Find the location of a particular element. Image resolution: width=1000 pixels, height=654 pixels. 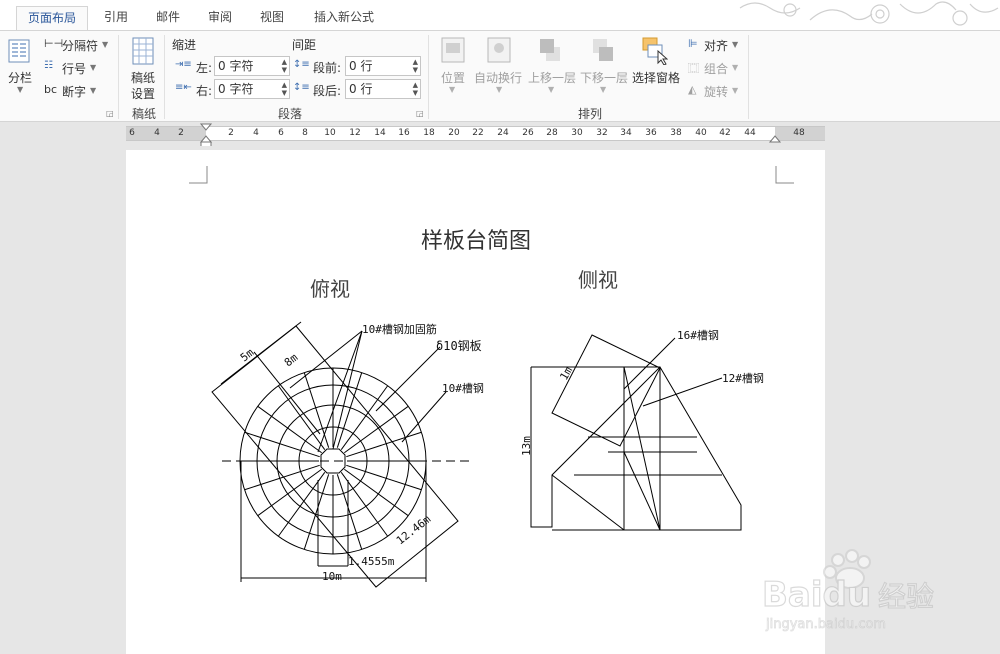

label-channel-reinforce: 10#槽钢加固筋 is located at coordinates (399, 329).